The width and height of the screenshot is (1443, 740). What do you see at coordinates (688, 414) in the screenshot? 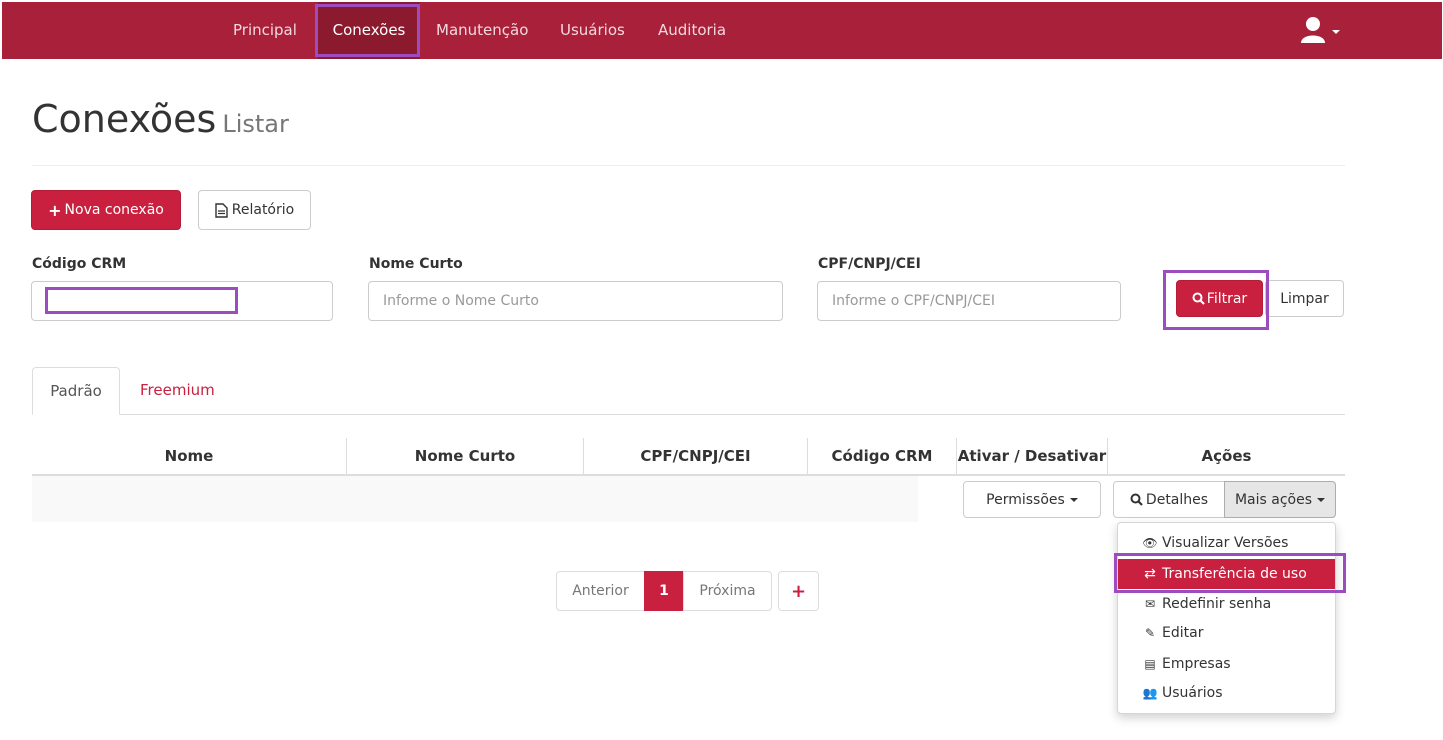
I see `tabs-divider` at bounding box center [688, 414].